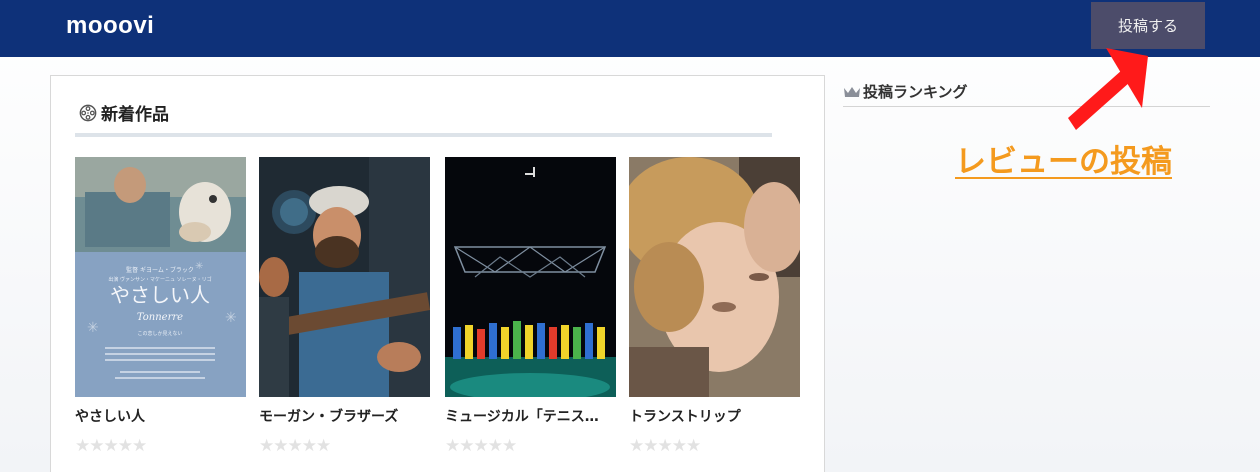 The width and height of the screenshot is (1260, 472). I want to click on poster-title: やさしい人, so click(160, 295).